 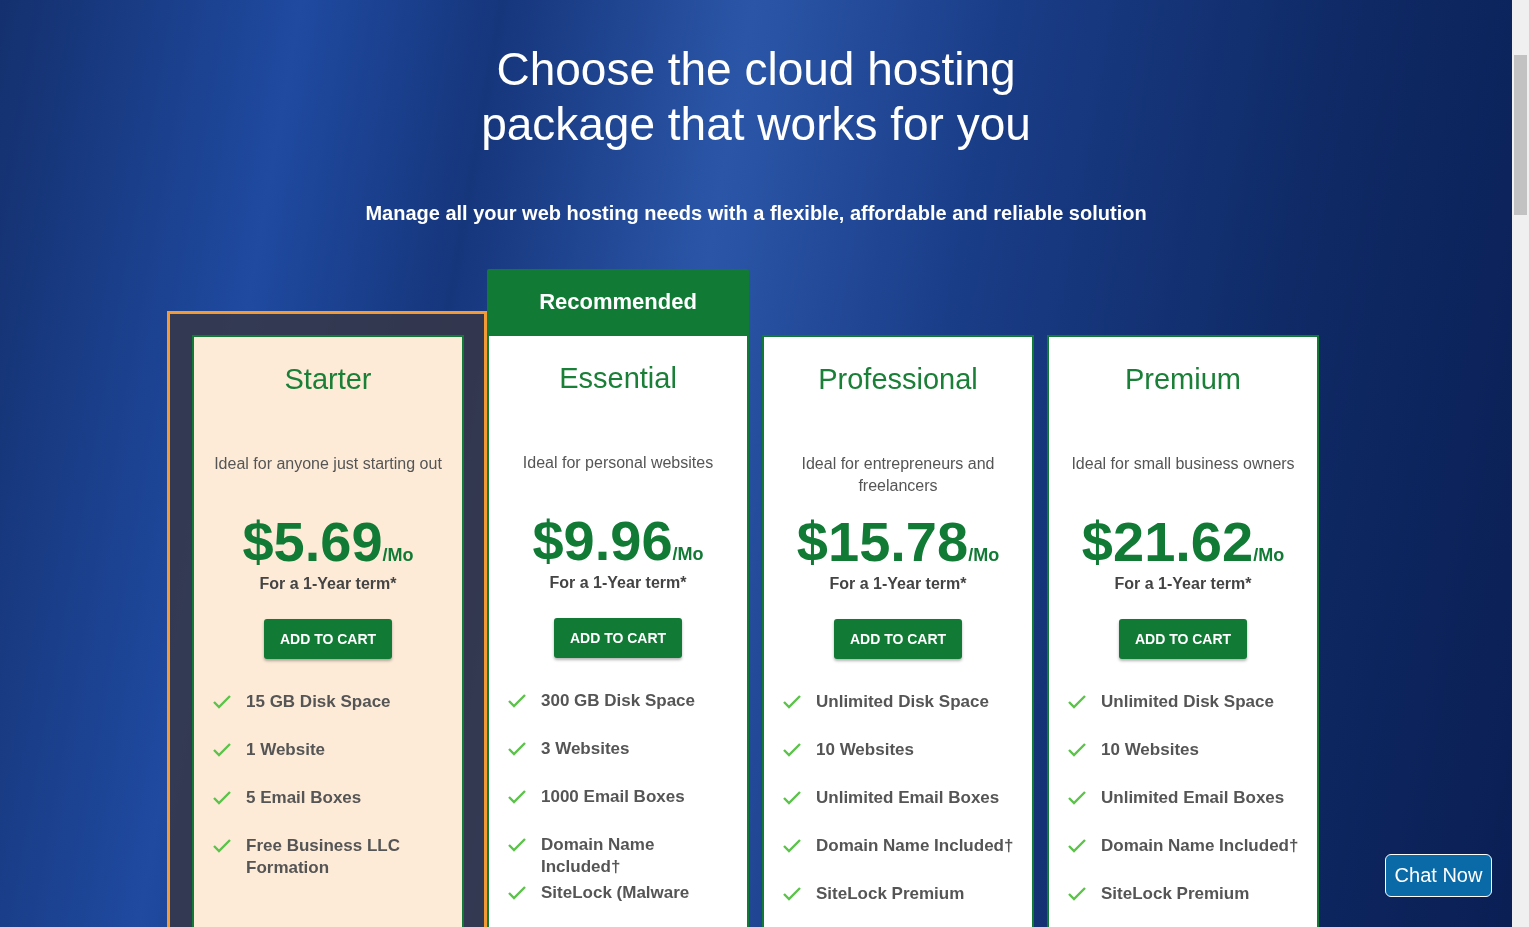 What do you see at coordinates (613, 797) in the screenshot?
I see `feature-text: 1000 Email Boxes` at bounding box center [613, 797].